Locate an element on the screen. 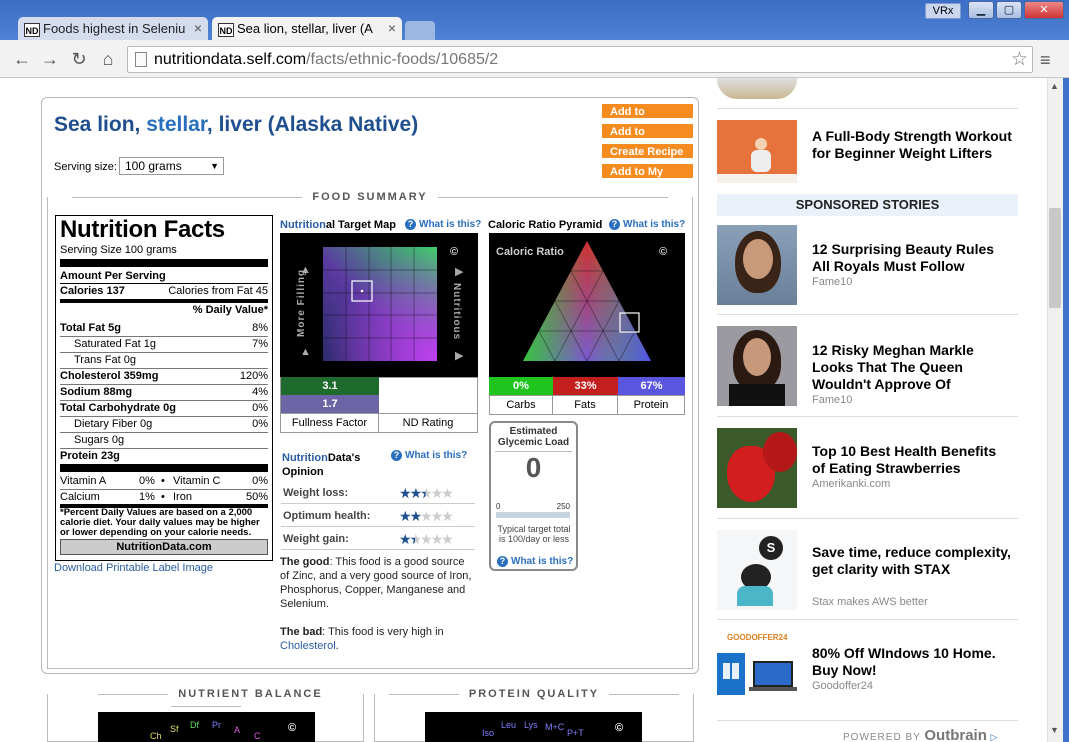 The image size is (1069, 742). tab-sea-lion-liver: ND Sea lion, stellar, liver (A × is located at coordinates (307, 28).